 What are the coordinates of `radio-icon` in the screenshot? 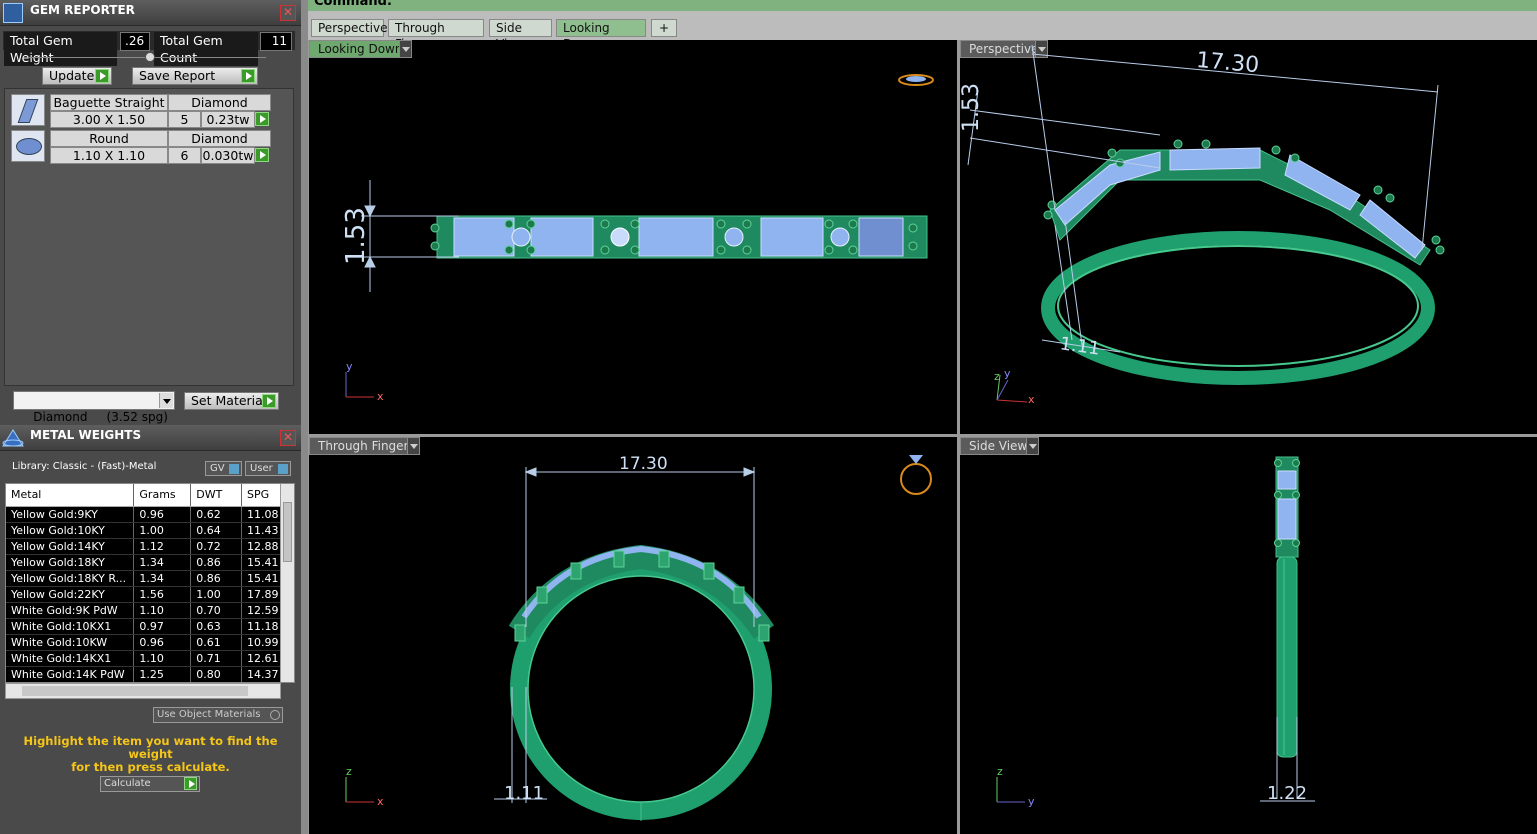 It's located at (275, 715).